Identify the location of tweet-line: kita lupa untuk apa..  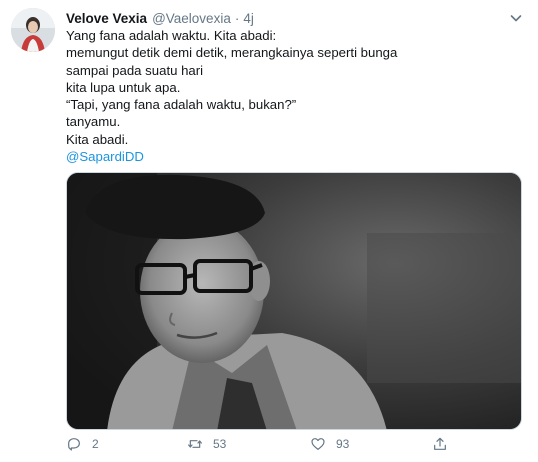
(123, 87).